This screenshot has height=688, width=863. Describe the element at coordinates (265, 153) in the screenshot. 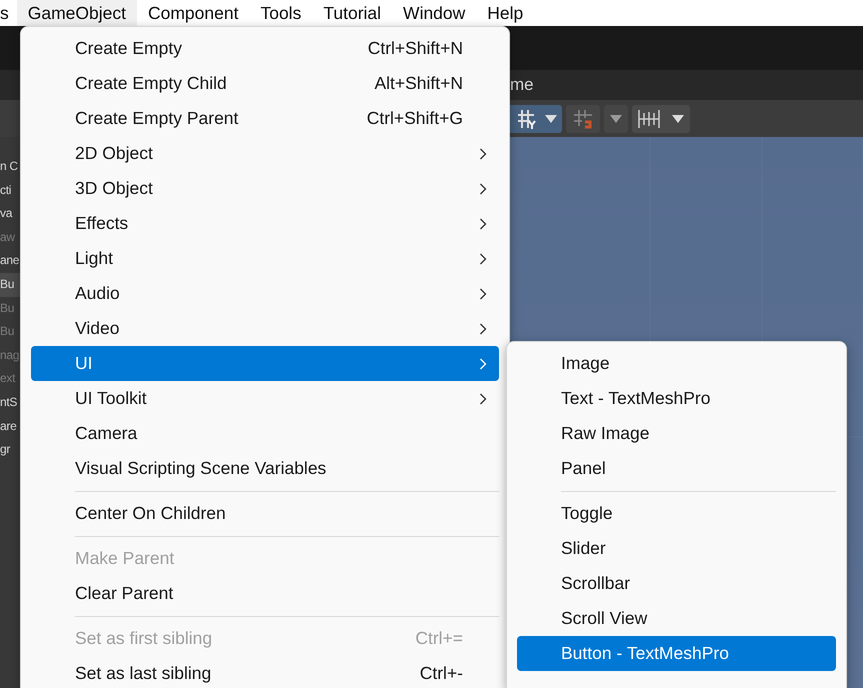

I see `menu-item: 2D Object` at that location.